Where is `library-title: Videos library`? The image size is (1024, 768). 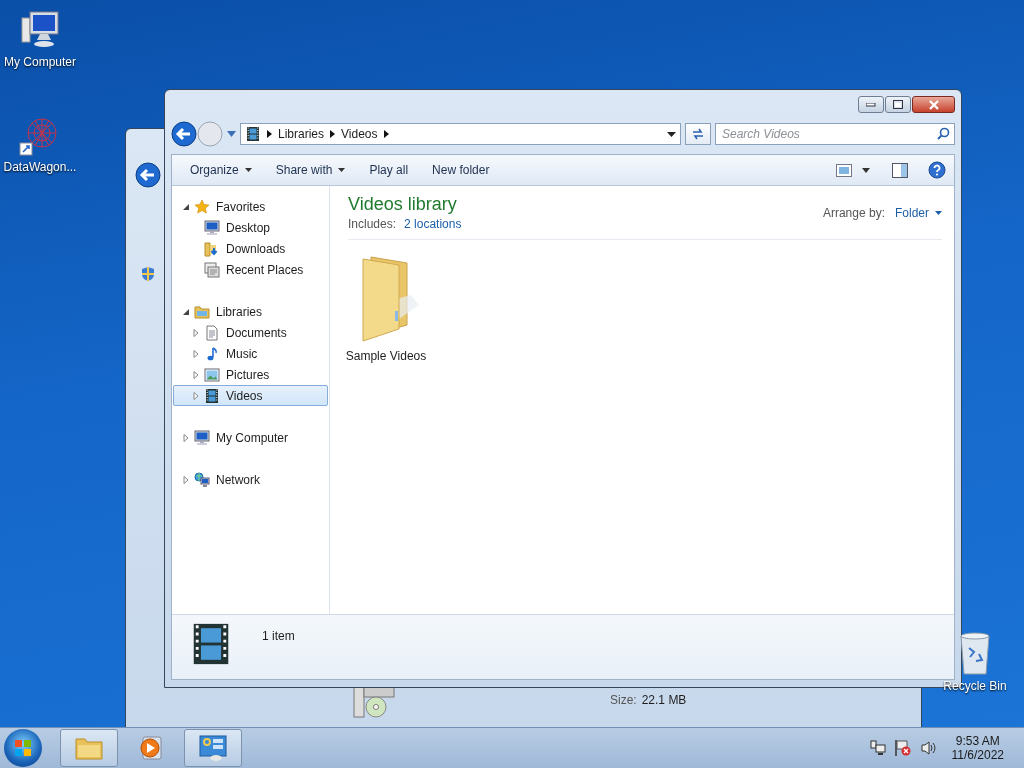 library-title: Videos library is located at coordinates (403, 204).